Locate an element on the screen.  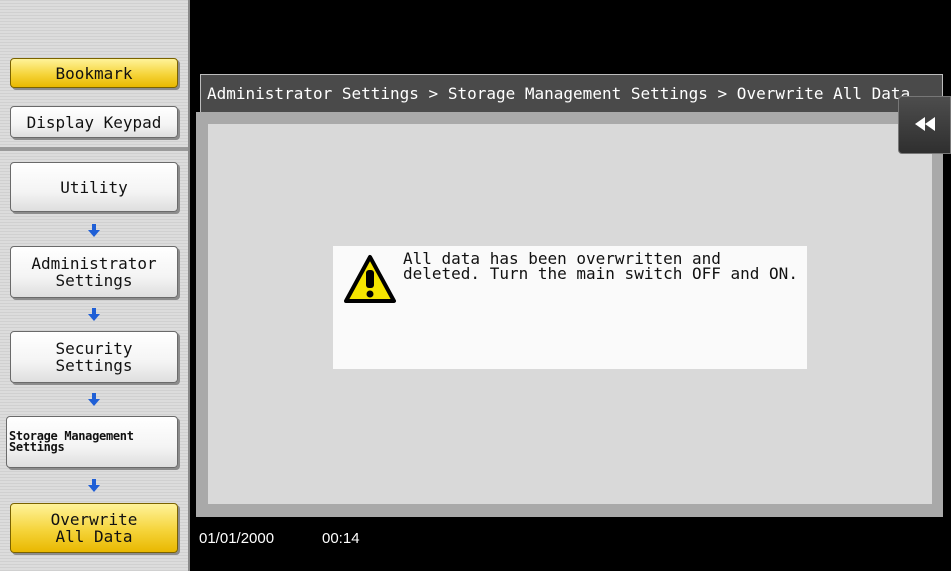
step-label-line2: All Data is located at coordinates (94, 536).